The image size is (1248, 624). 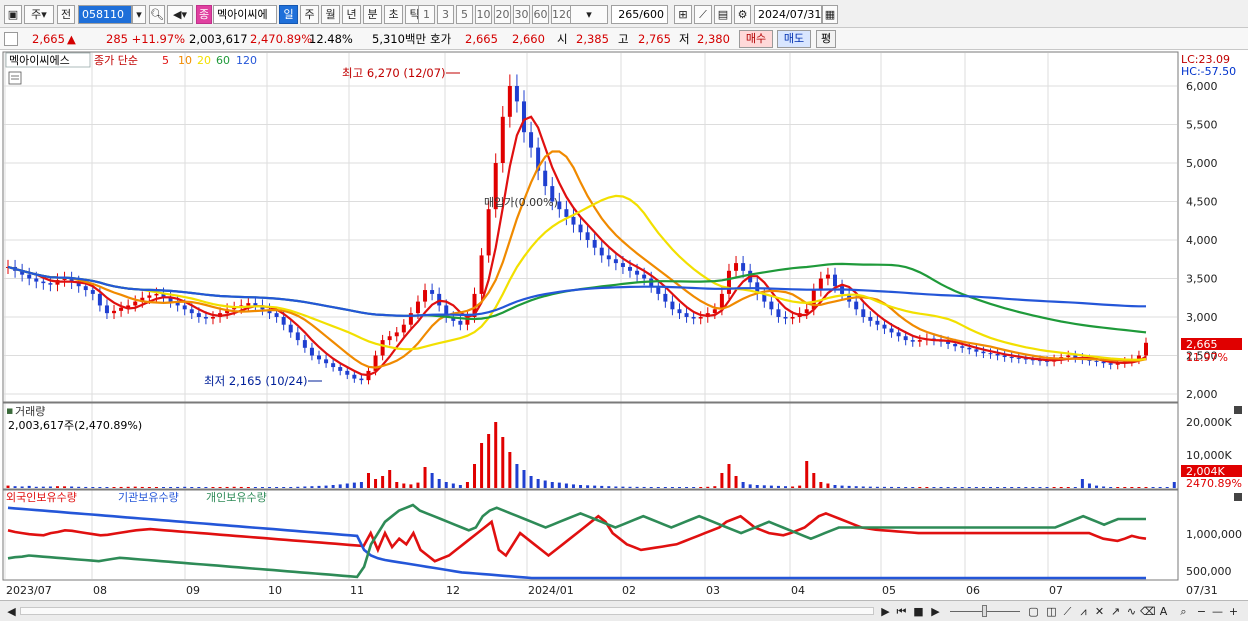 What do you see at coordinates (984, 611) in the screenshot?
I see `zoom-slider-handle` at bounding box center [984, 611].